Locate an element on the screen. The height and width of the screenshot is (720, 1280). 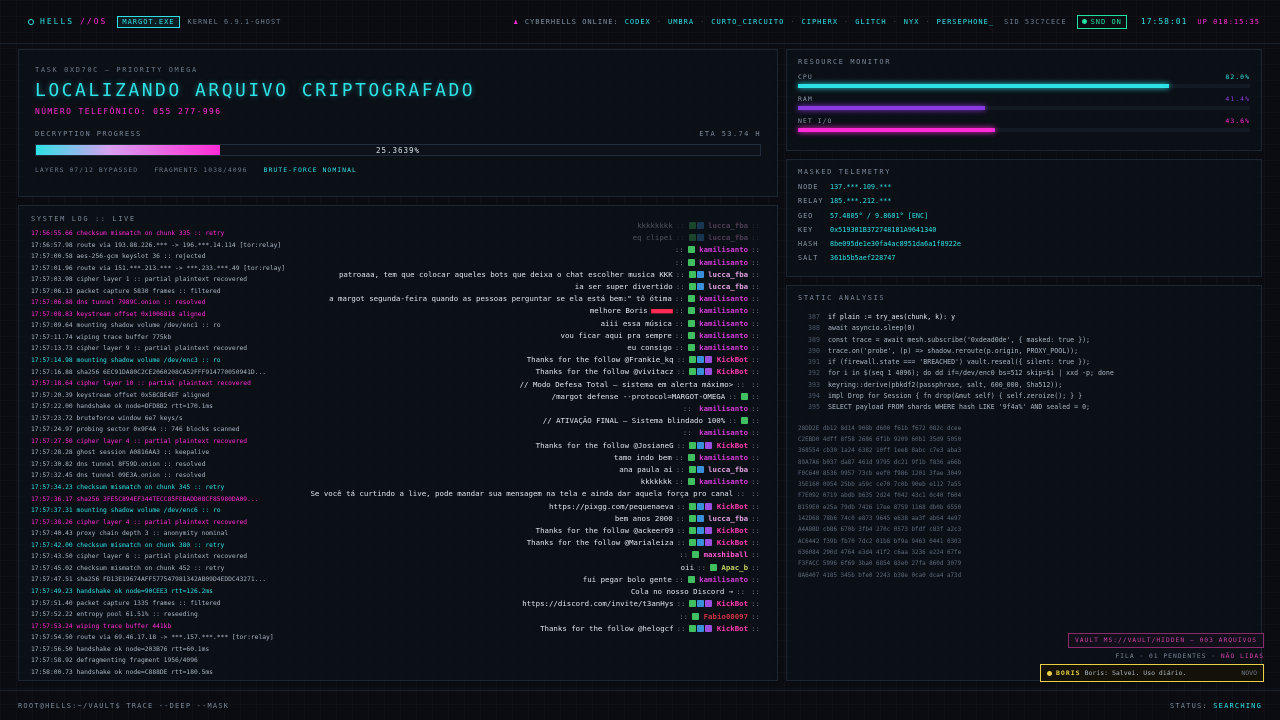
online-user: NYX is located at coordinates (912, 22).